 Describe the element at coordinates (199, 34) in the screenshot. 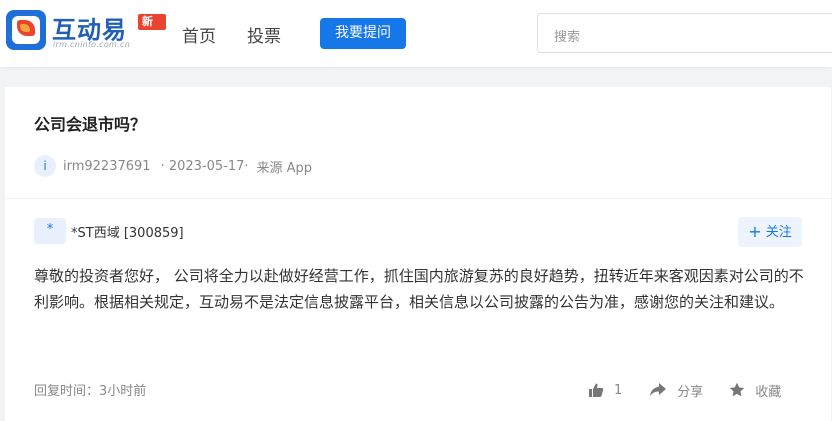

I see `nav-home: 首页` at that location.